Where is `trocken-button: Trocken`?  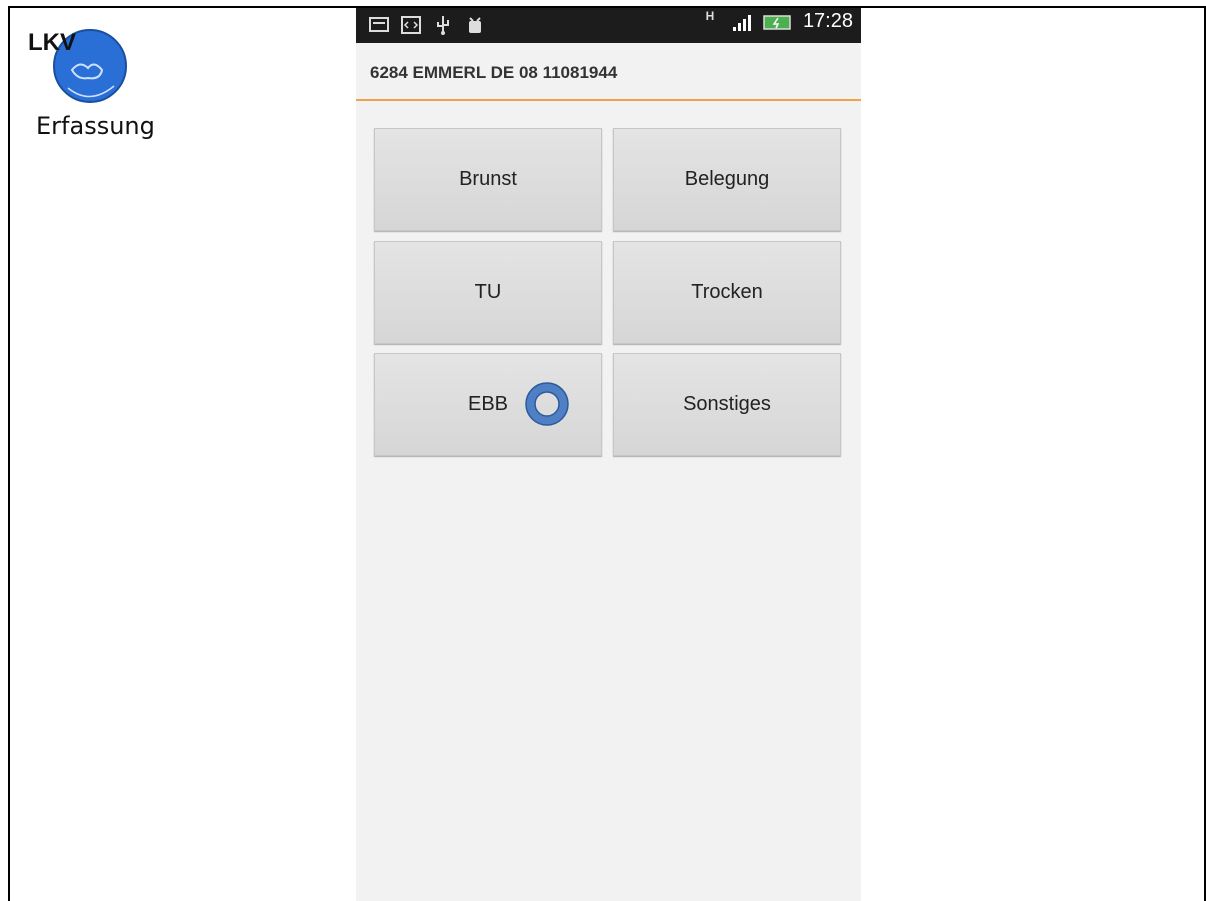 trocken-button: Trocken is located at coordinates (727, 292).